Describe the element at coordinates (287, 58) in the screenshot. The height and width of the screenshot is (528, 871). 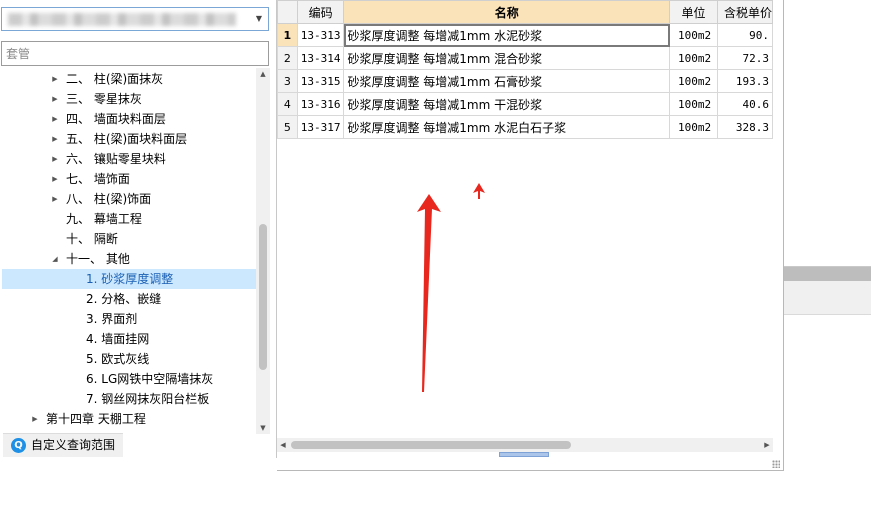
I see `row-number-cell: 2` at that location.